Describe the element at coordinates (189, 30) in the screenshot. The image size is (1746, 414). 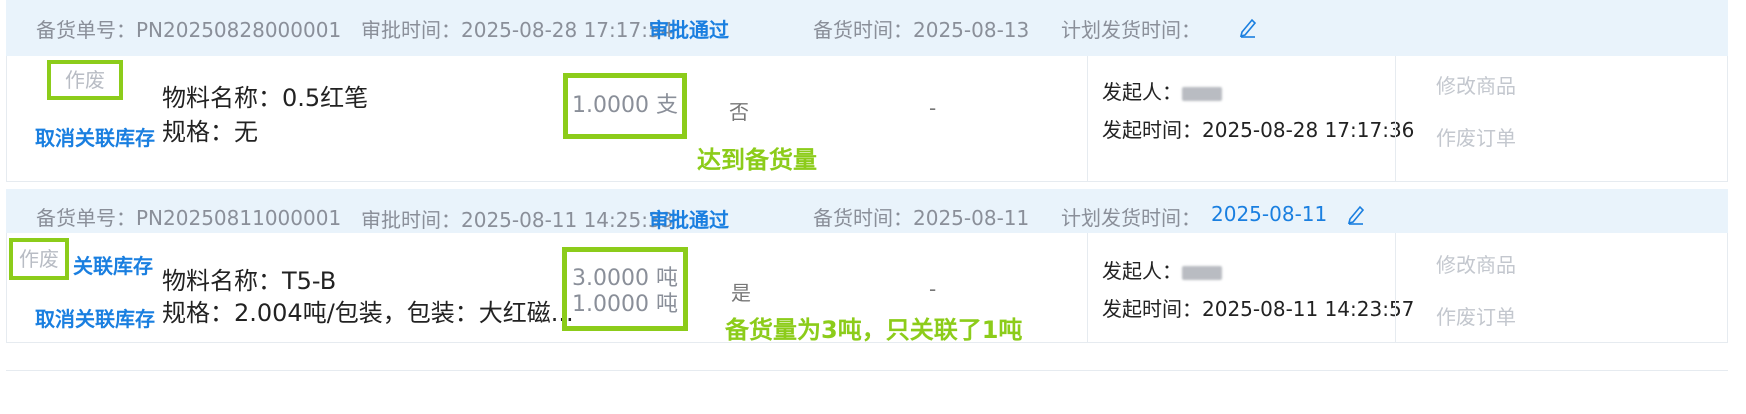
I see `order-number: 备货单号：PN20250828000001` at that location.